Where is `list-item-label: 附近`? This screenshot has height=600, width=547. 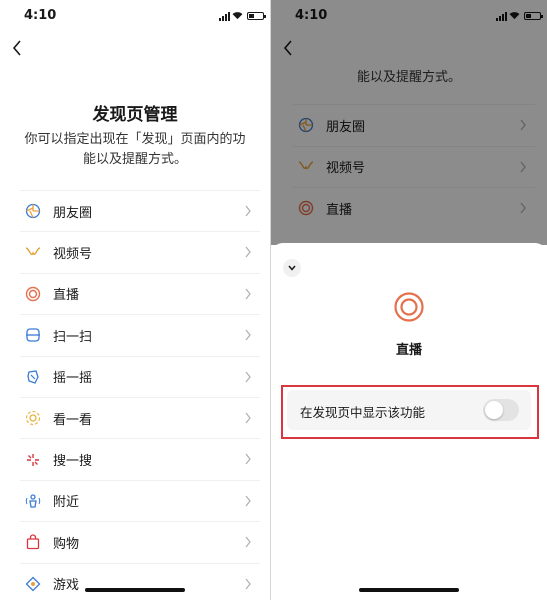 list-item-label: 附近 is located at coordinates (66, 503).